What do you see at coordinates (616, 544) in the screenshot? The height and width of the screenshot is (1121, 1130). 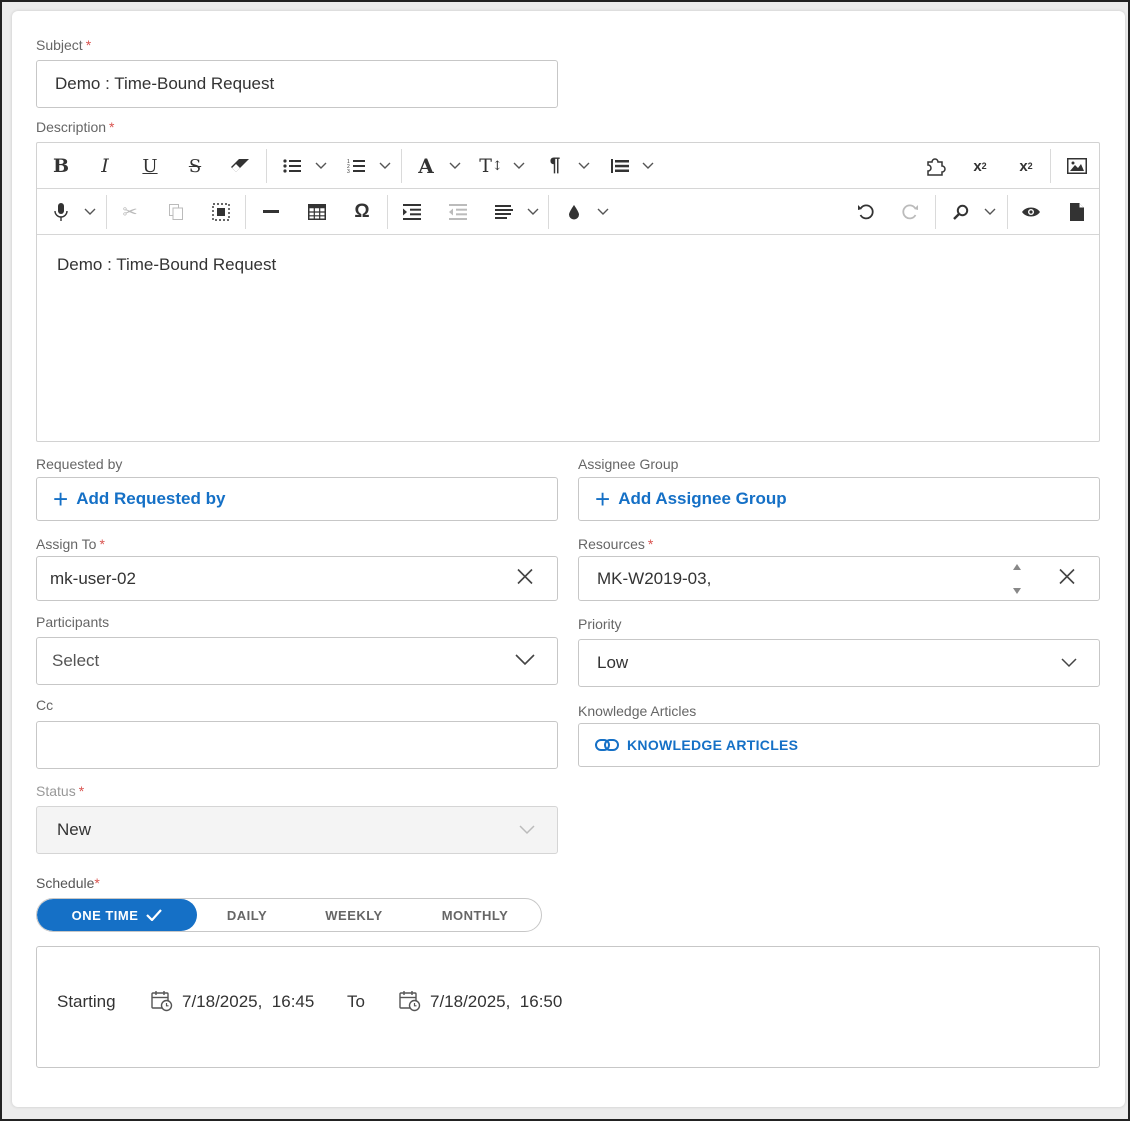 I see `resources-label: Resources *` at bounding box center [616, 544].